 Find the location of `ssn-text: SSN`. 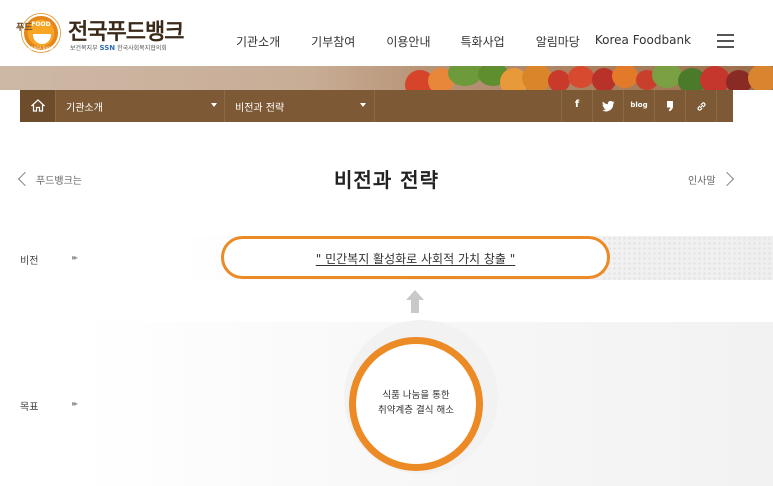

ssn-text: SSN is located at coordinates (107, 48).